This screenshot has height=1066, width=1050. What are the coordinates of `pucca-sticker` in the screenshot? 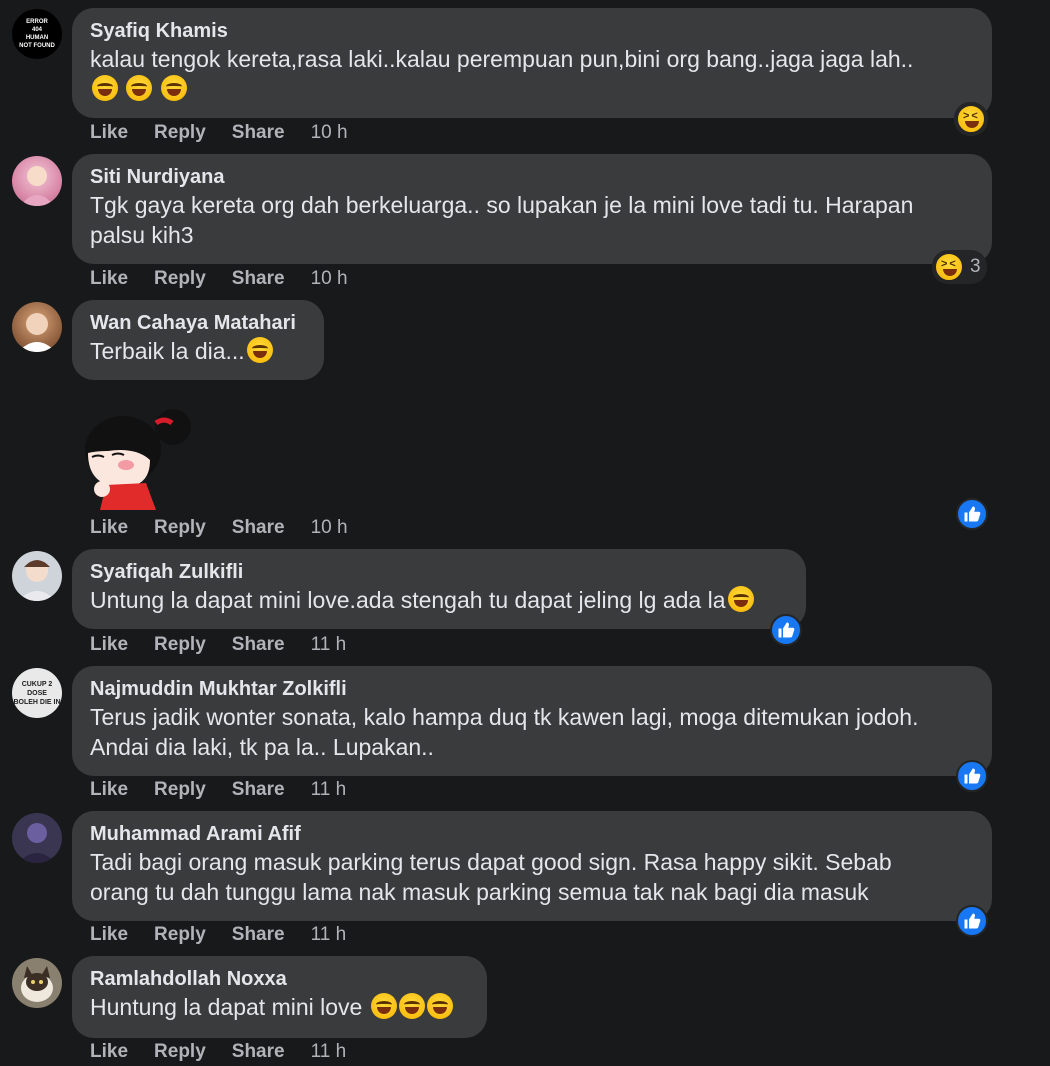 It's located at (138, 457).